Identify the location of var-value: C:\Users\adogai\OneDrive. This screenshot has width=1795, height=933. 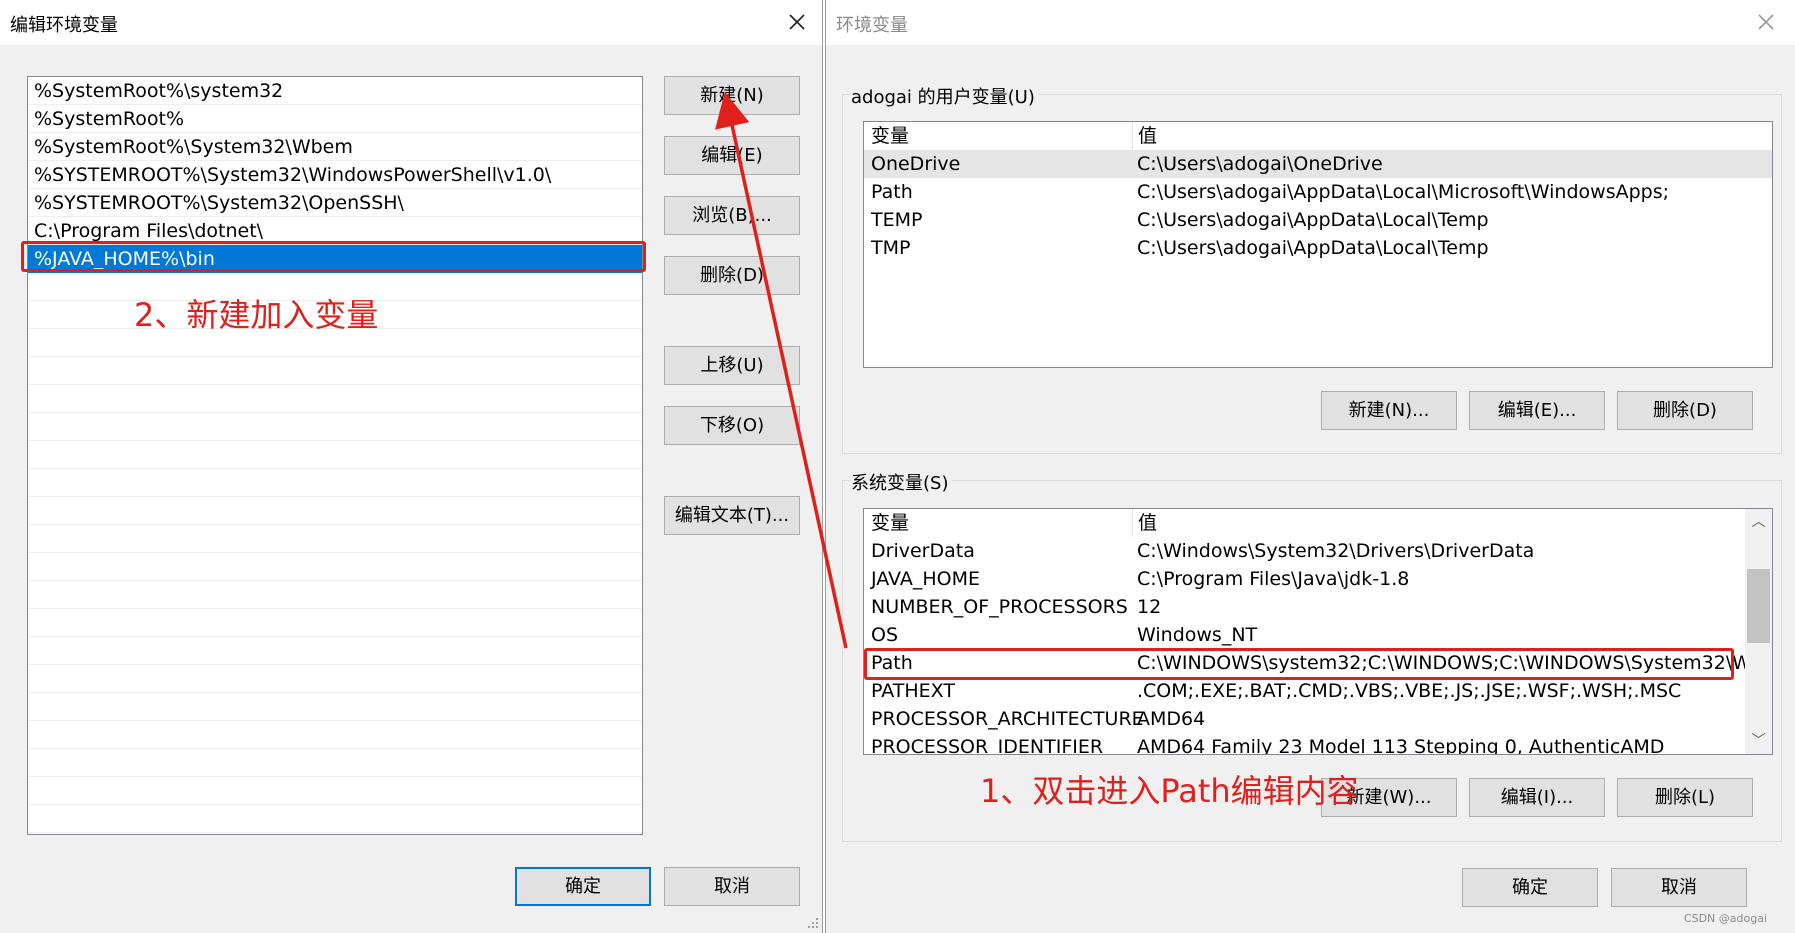
(1260, 164).